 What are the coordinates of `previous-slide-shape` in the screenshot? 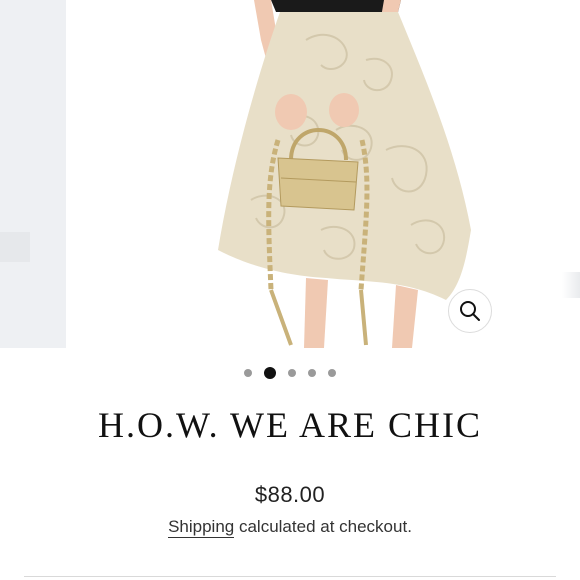 It's located at (15, 247).